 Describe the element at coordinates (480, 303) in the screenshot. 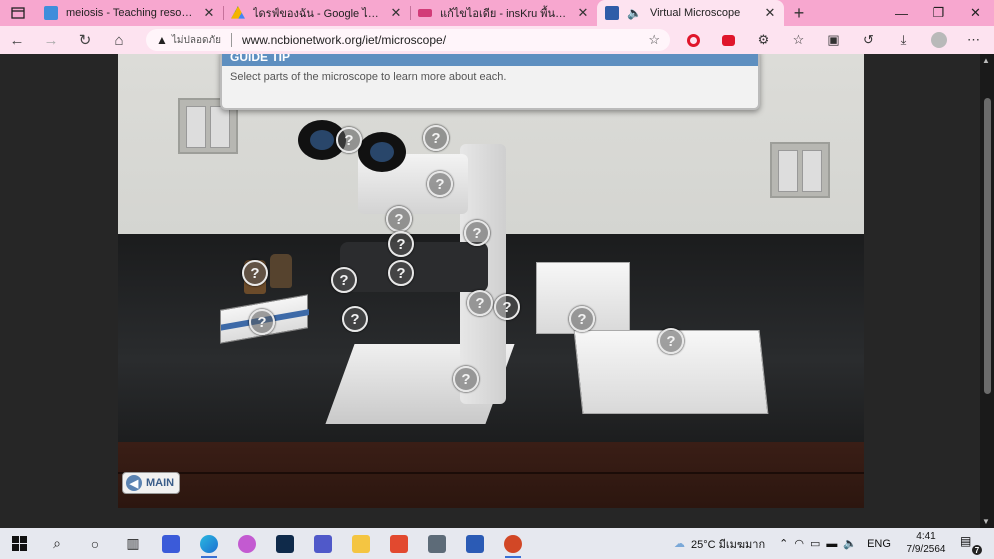

I see `hotspot-fine-adjust: ?` at that location.